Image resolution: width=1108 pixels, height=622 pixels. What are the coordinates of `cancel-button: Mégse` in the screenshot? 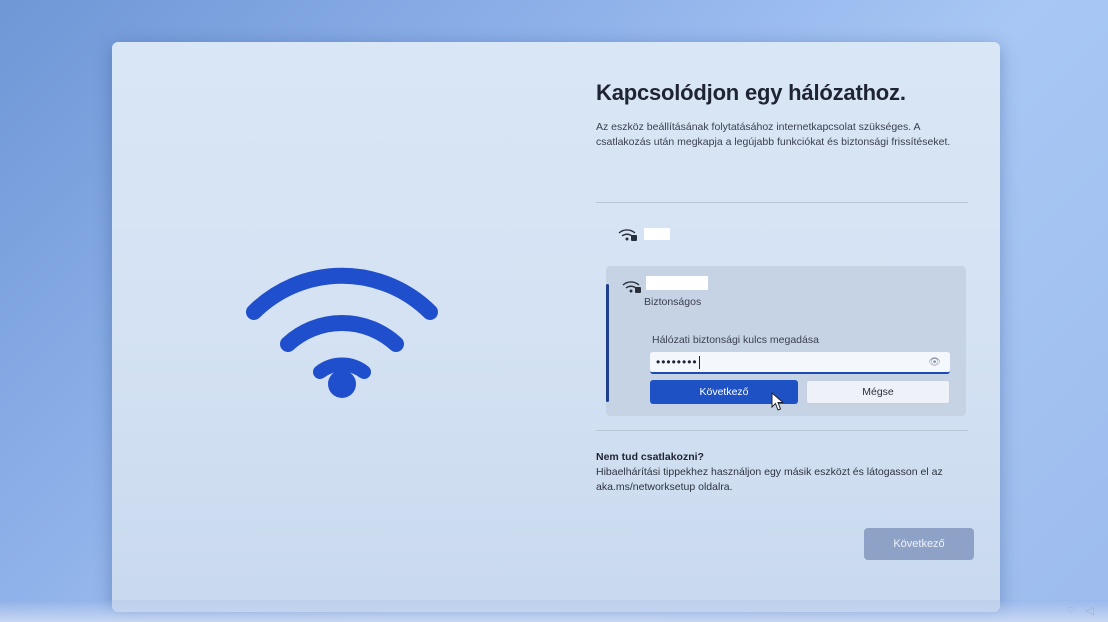 It's located at (878, 392).